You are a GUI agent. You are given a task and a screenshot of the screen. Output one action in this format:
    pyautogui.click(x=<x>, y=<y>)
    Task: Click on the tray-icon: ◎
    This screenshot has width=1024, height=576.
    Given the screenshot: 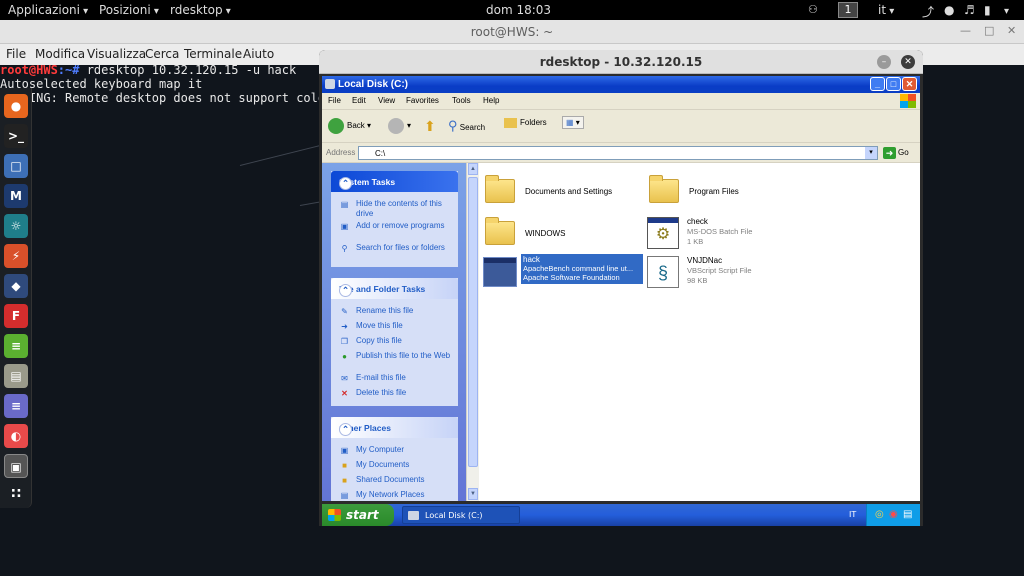 What is the action you would take?
    pyautogui.click(x=879, y=514)
    